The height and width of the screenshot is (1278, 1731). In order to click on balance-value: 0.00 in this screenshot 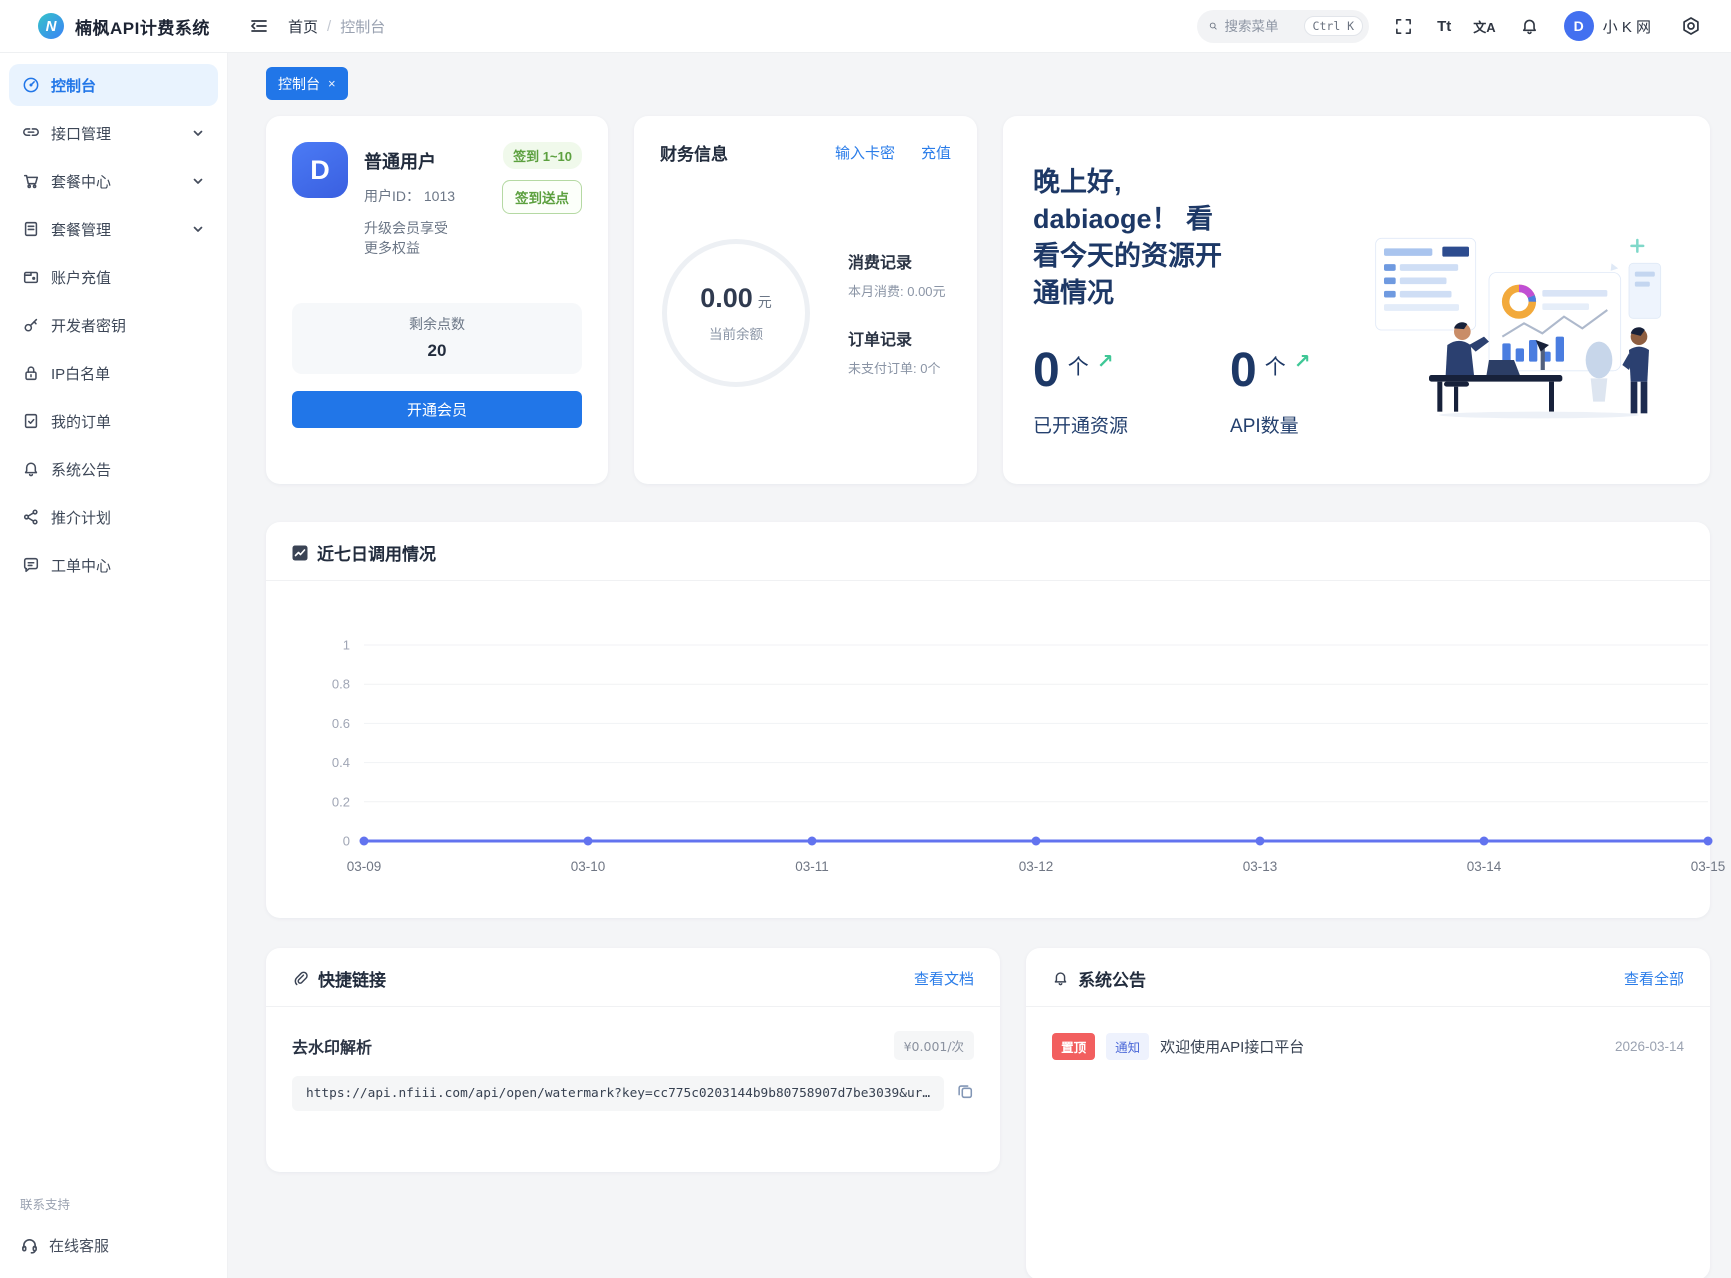, I will do `click(726, 297)`.